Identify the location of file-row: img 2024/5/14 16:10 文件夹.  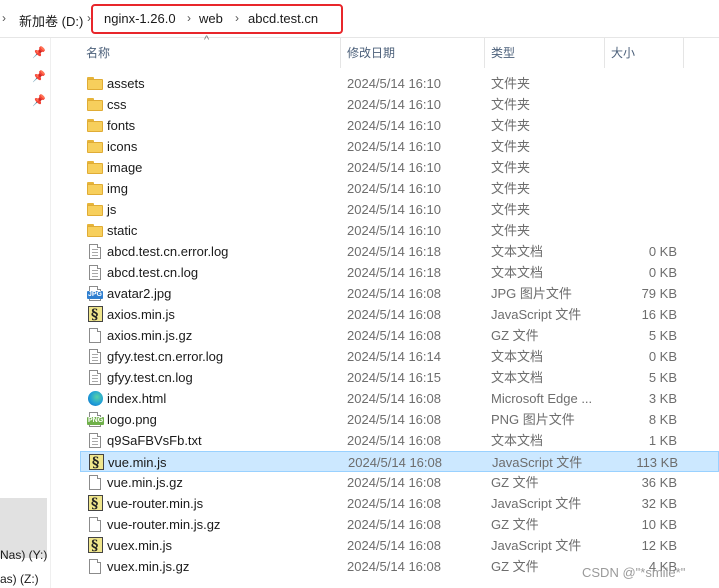
(399, 188).